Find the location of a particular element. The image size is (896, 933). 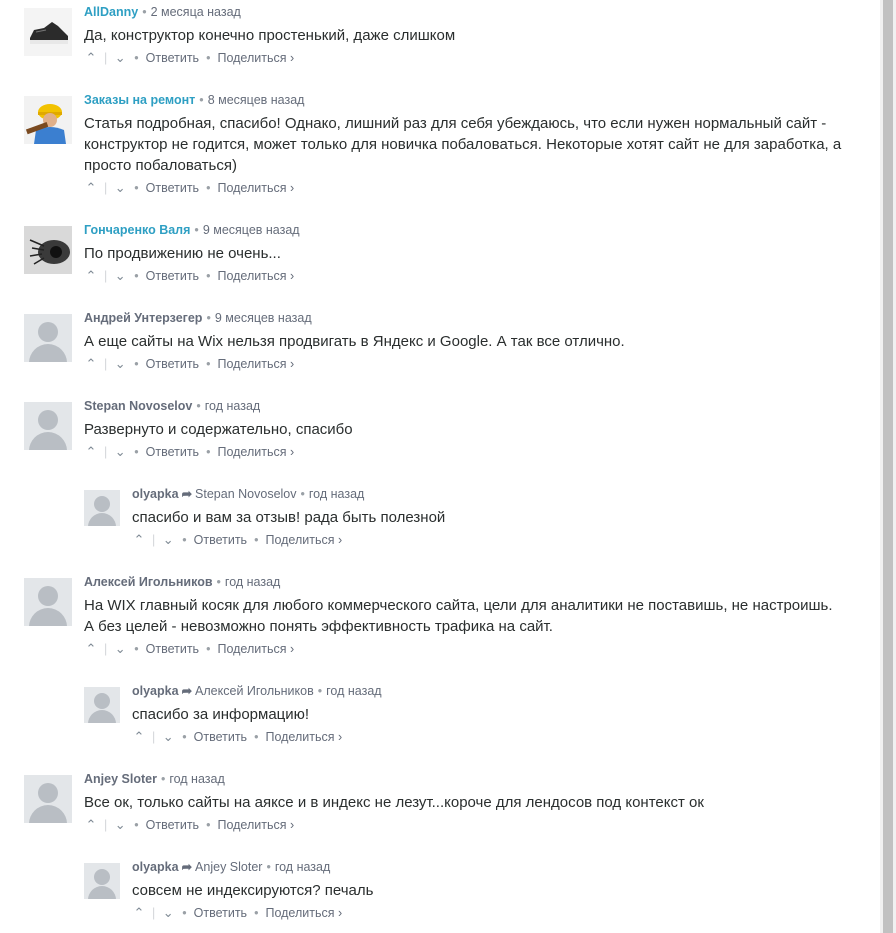

reply-to-author: Алексей Игольников is located at coordinates (254, 691).